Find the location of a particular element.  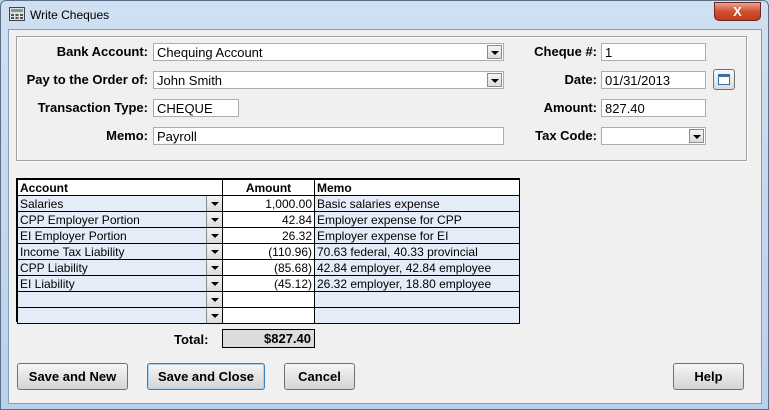

amount-cell: (110.96) is located at coordinates (268, 251).